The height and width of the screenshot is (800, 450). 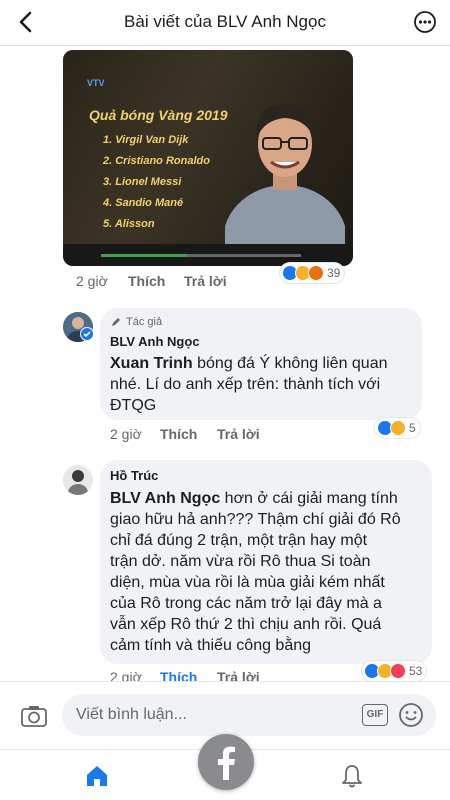 I want to click on reaction-count: 39, so click(x=334, y=273).